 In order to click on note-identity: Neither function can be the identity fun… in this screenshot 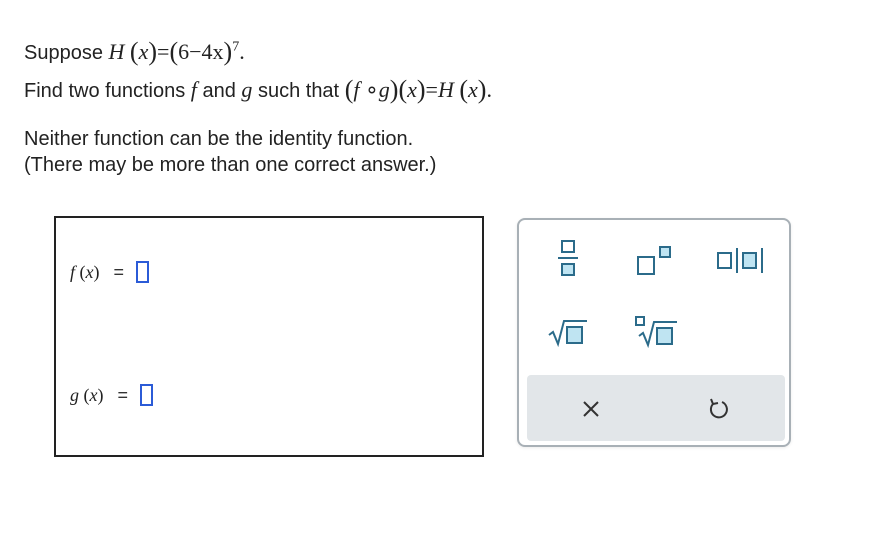, I will do `click(219, 139)`.